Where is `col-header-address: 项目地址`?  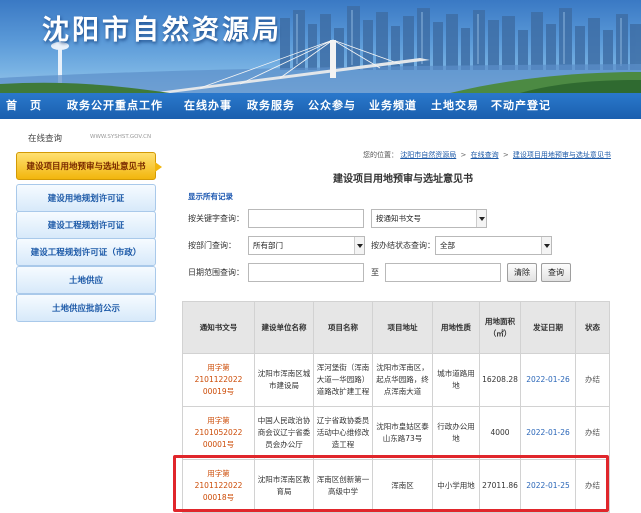 col-header-address: 项目地址 is located at coordinates (402, 327).